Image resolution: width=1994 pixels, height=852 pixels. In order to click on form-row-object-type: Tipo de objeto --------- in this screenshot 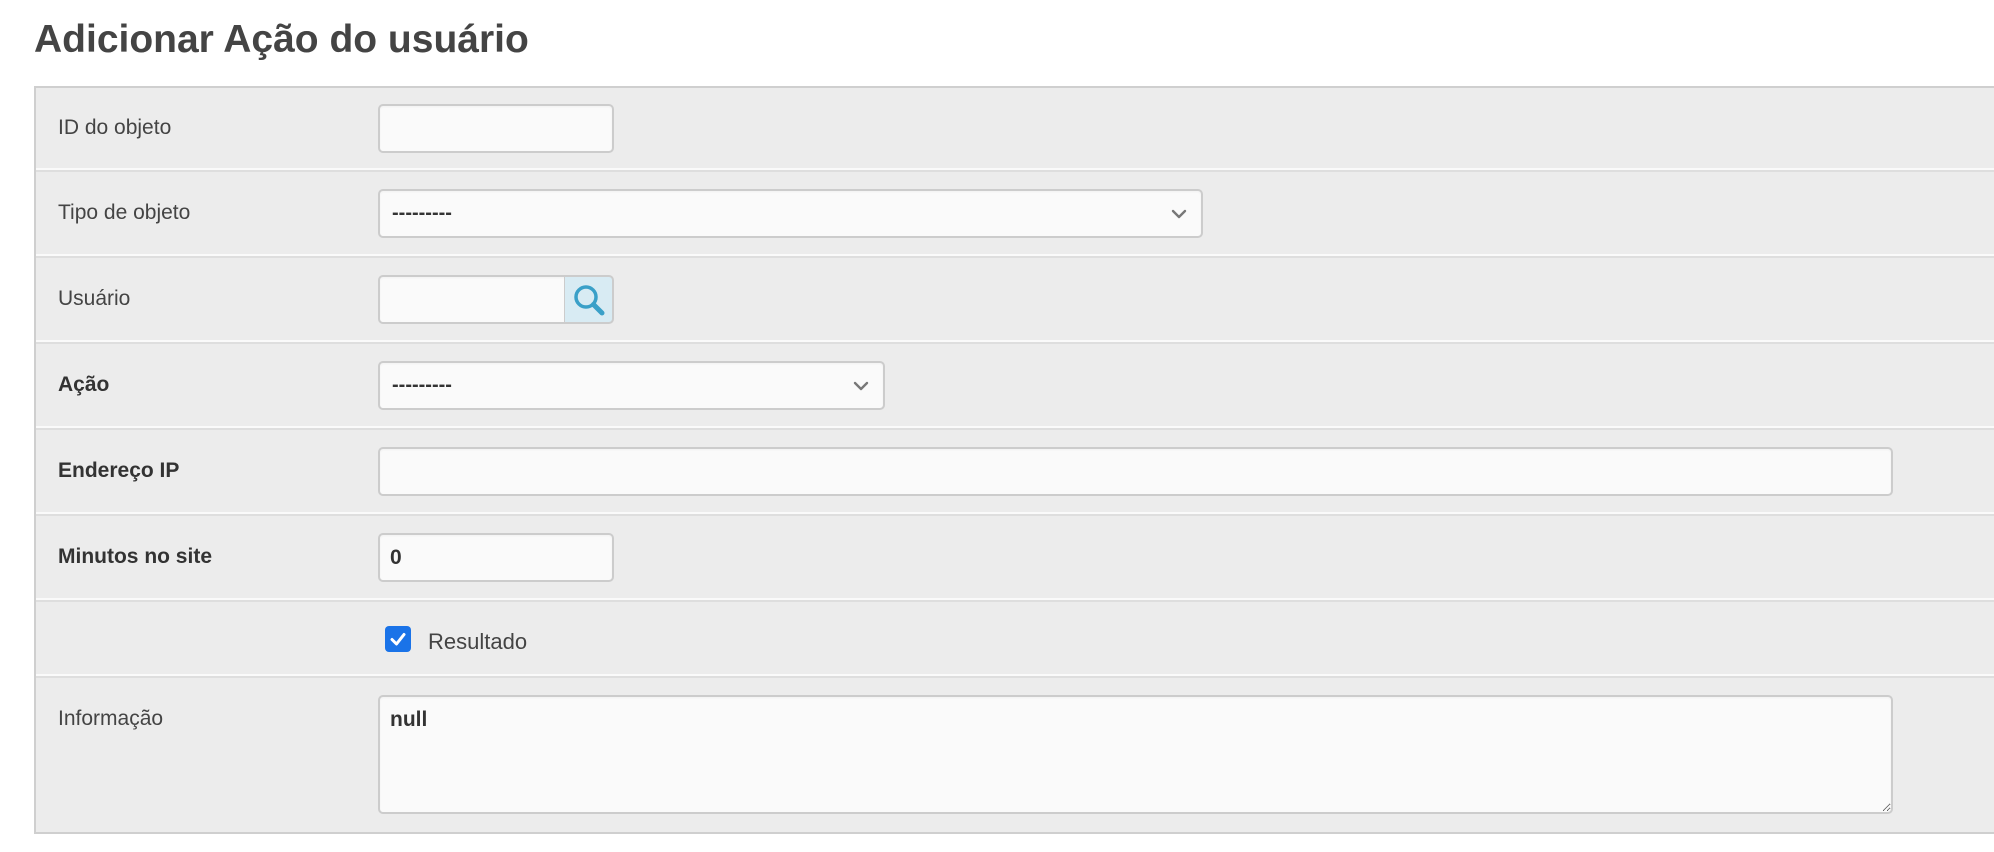, I will do `click(1015, 215)`.